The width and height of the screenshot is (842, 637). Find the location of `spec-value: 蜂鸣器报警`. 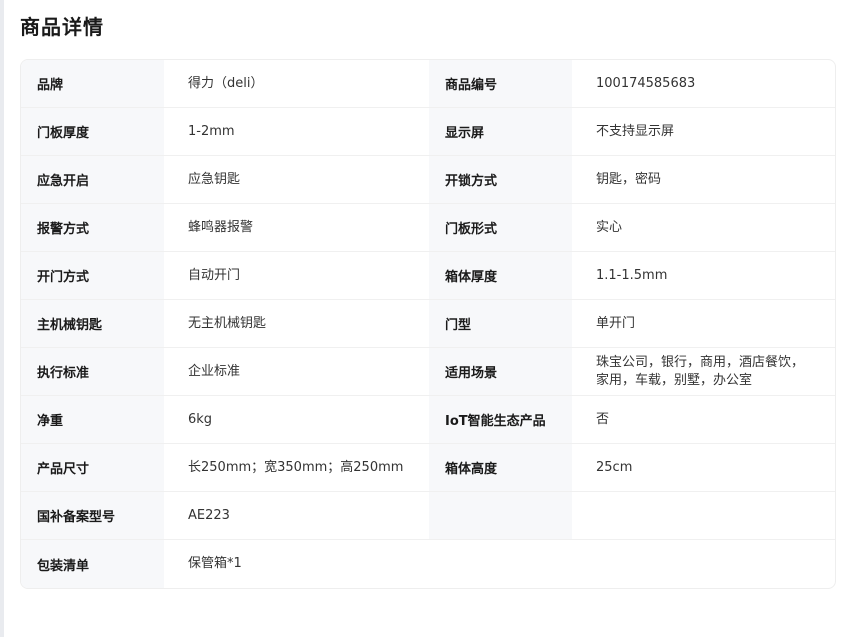

spec-value: 蜂鸣器报警 is located at coordinates (221, 227).